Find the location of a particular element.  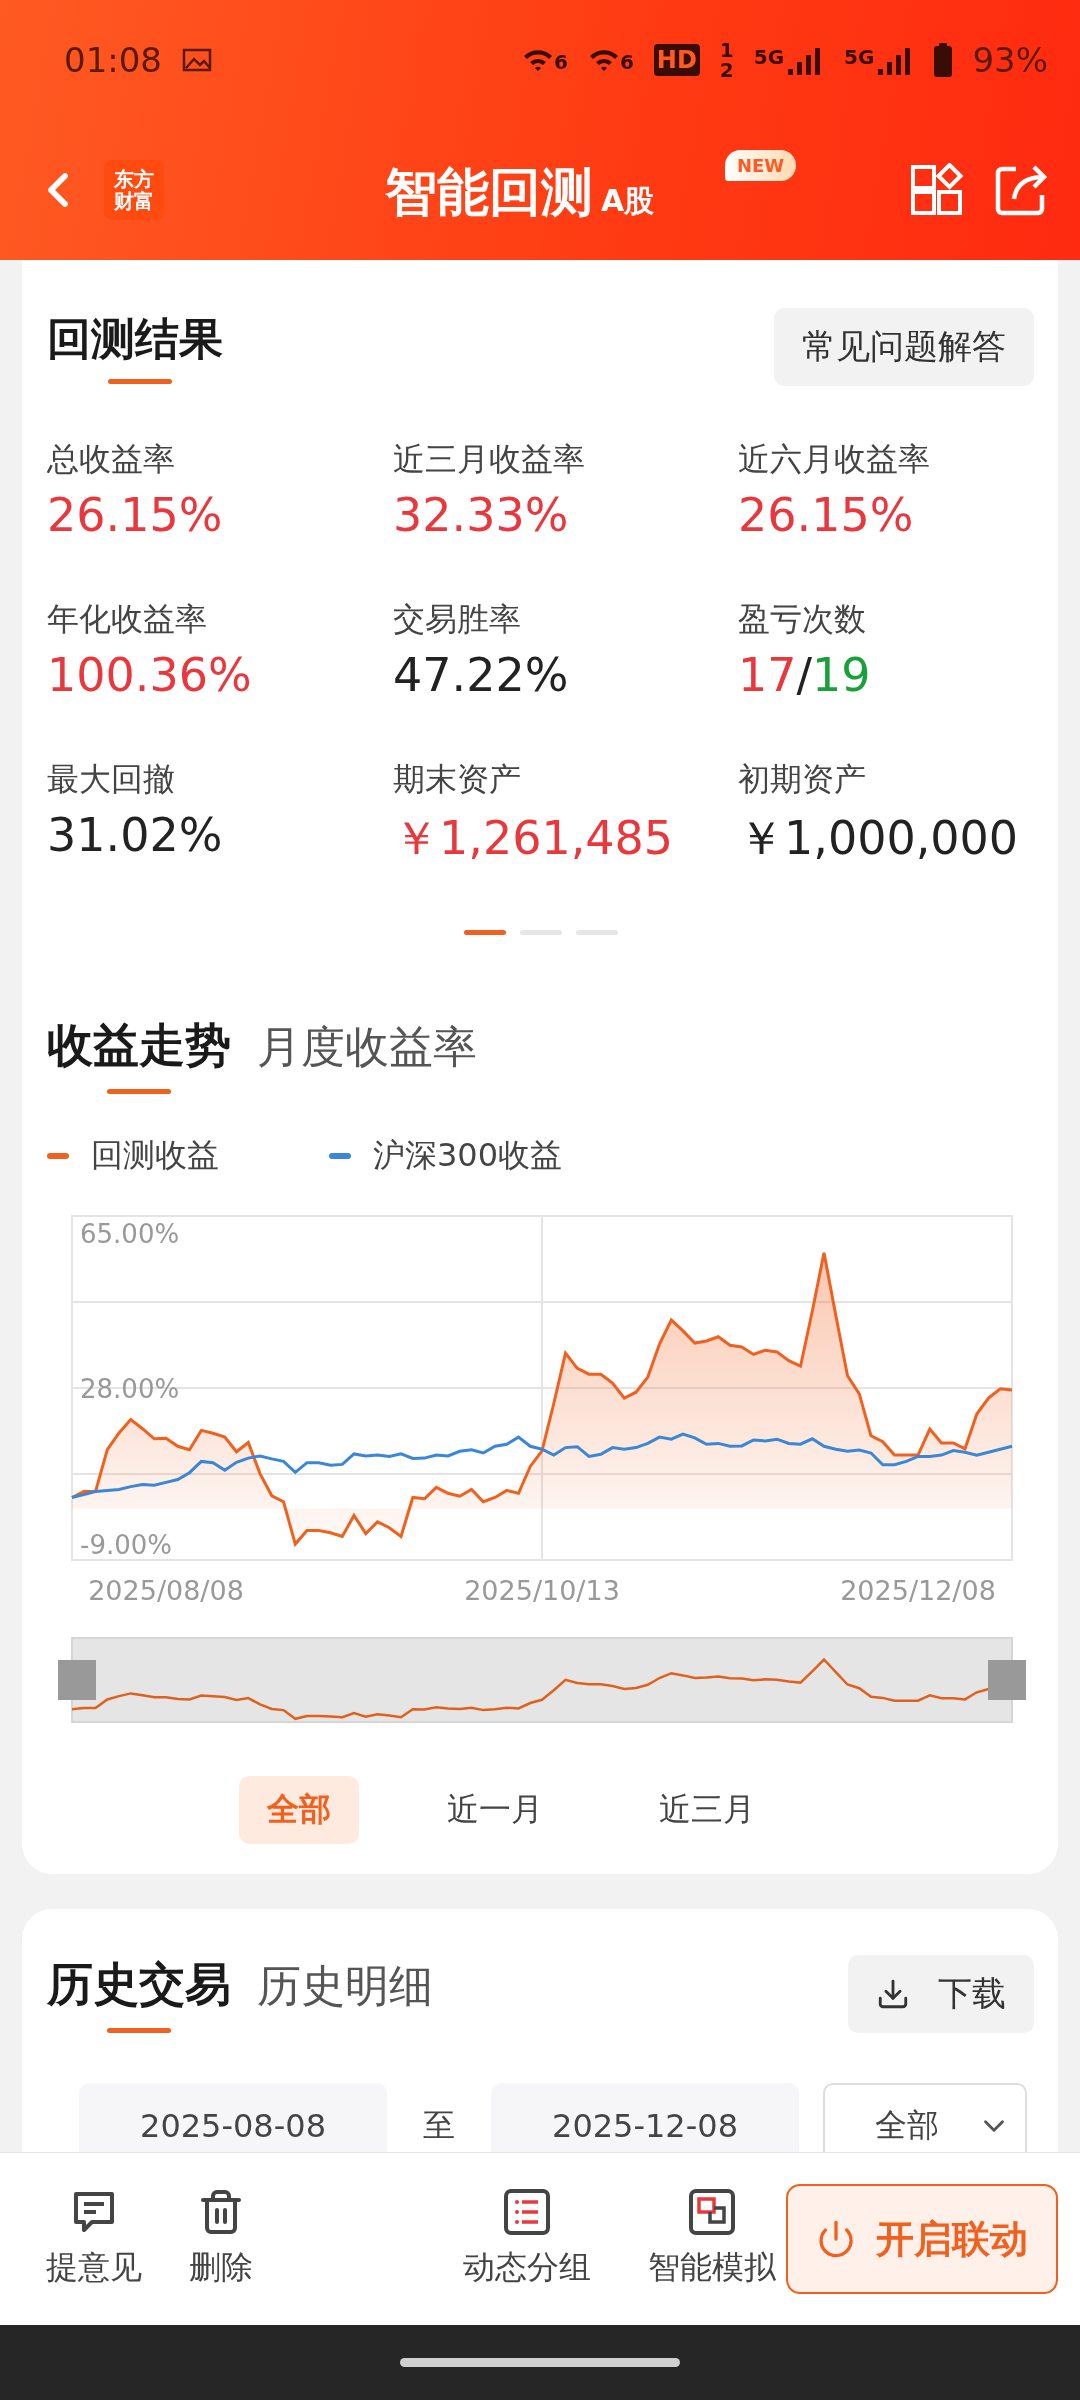

metric-value: 47.22% is located at coordinates (481, 675).